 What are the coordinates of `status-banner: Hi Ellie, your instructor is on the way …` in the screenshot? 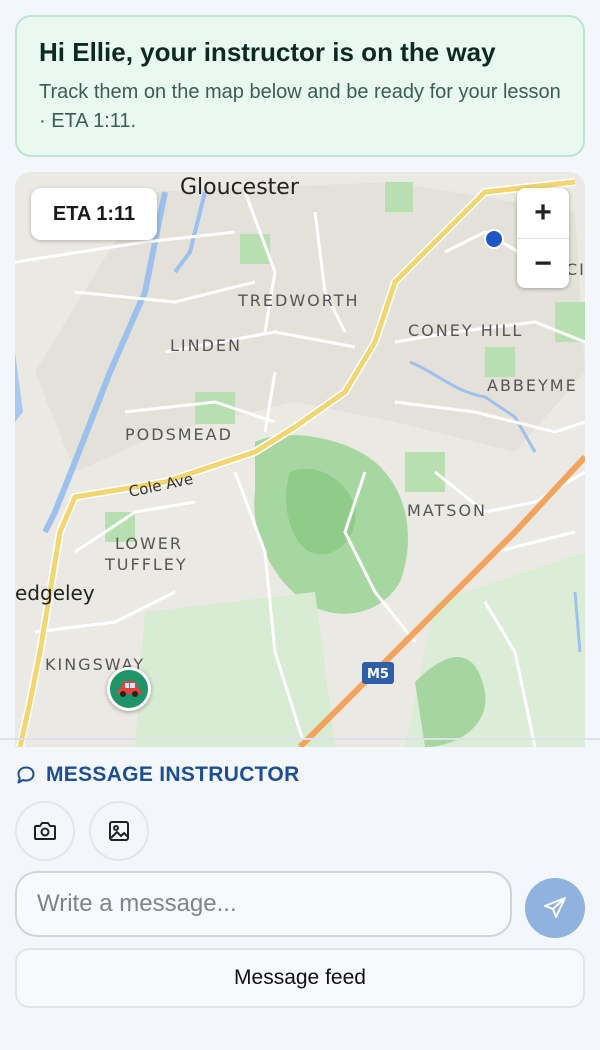 It's located at (300, 86).